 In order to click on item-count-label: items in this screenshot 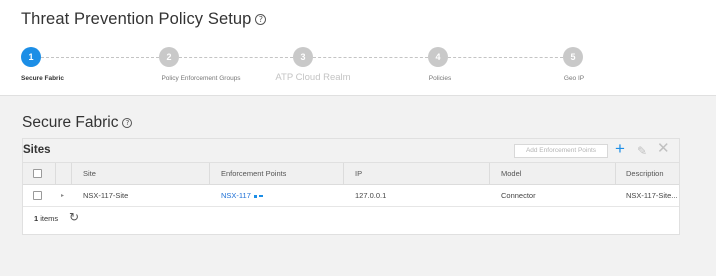, I will do `click(49, 218)`.